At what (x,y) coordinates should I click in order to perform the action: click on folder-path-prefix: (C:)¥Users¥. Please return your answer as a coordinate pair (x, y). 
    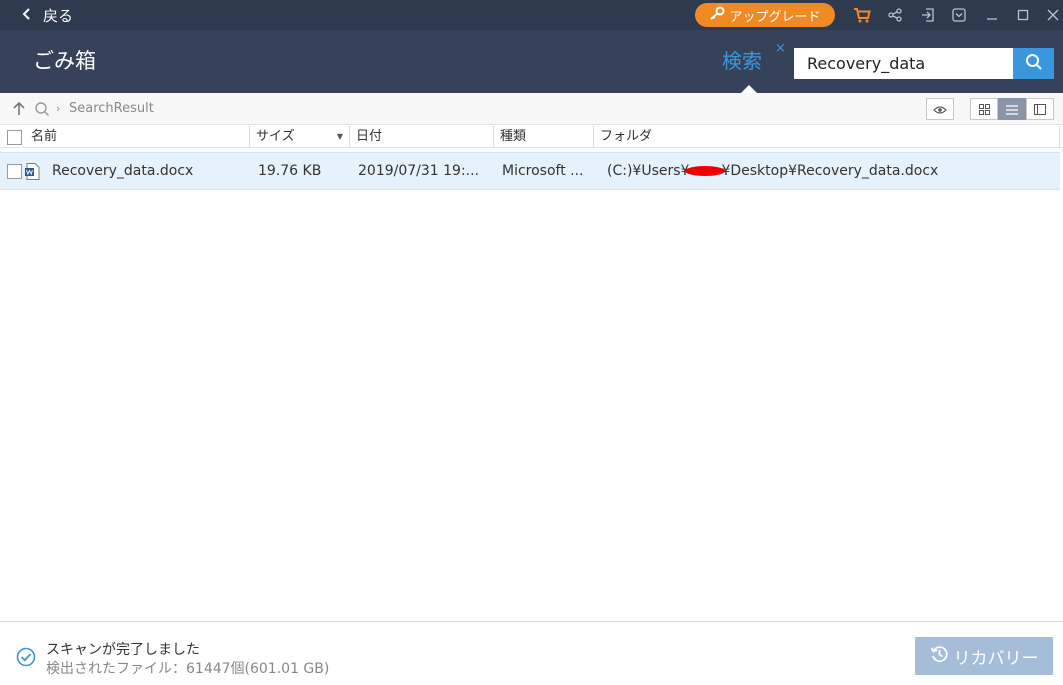
    Looking at the image, I should click on (648, 171).